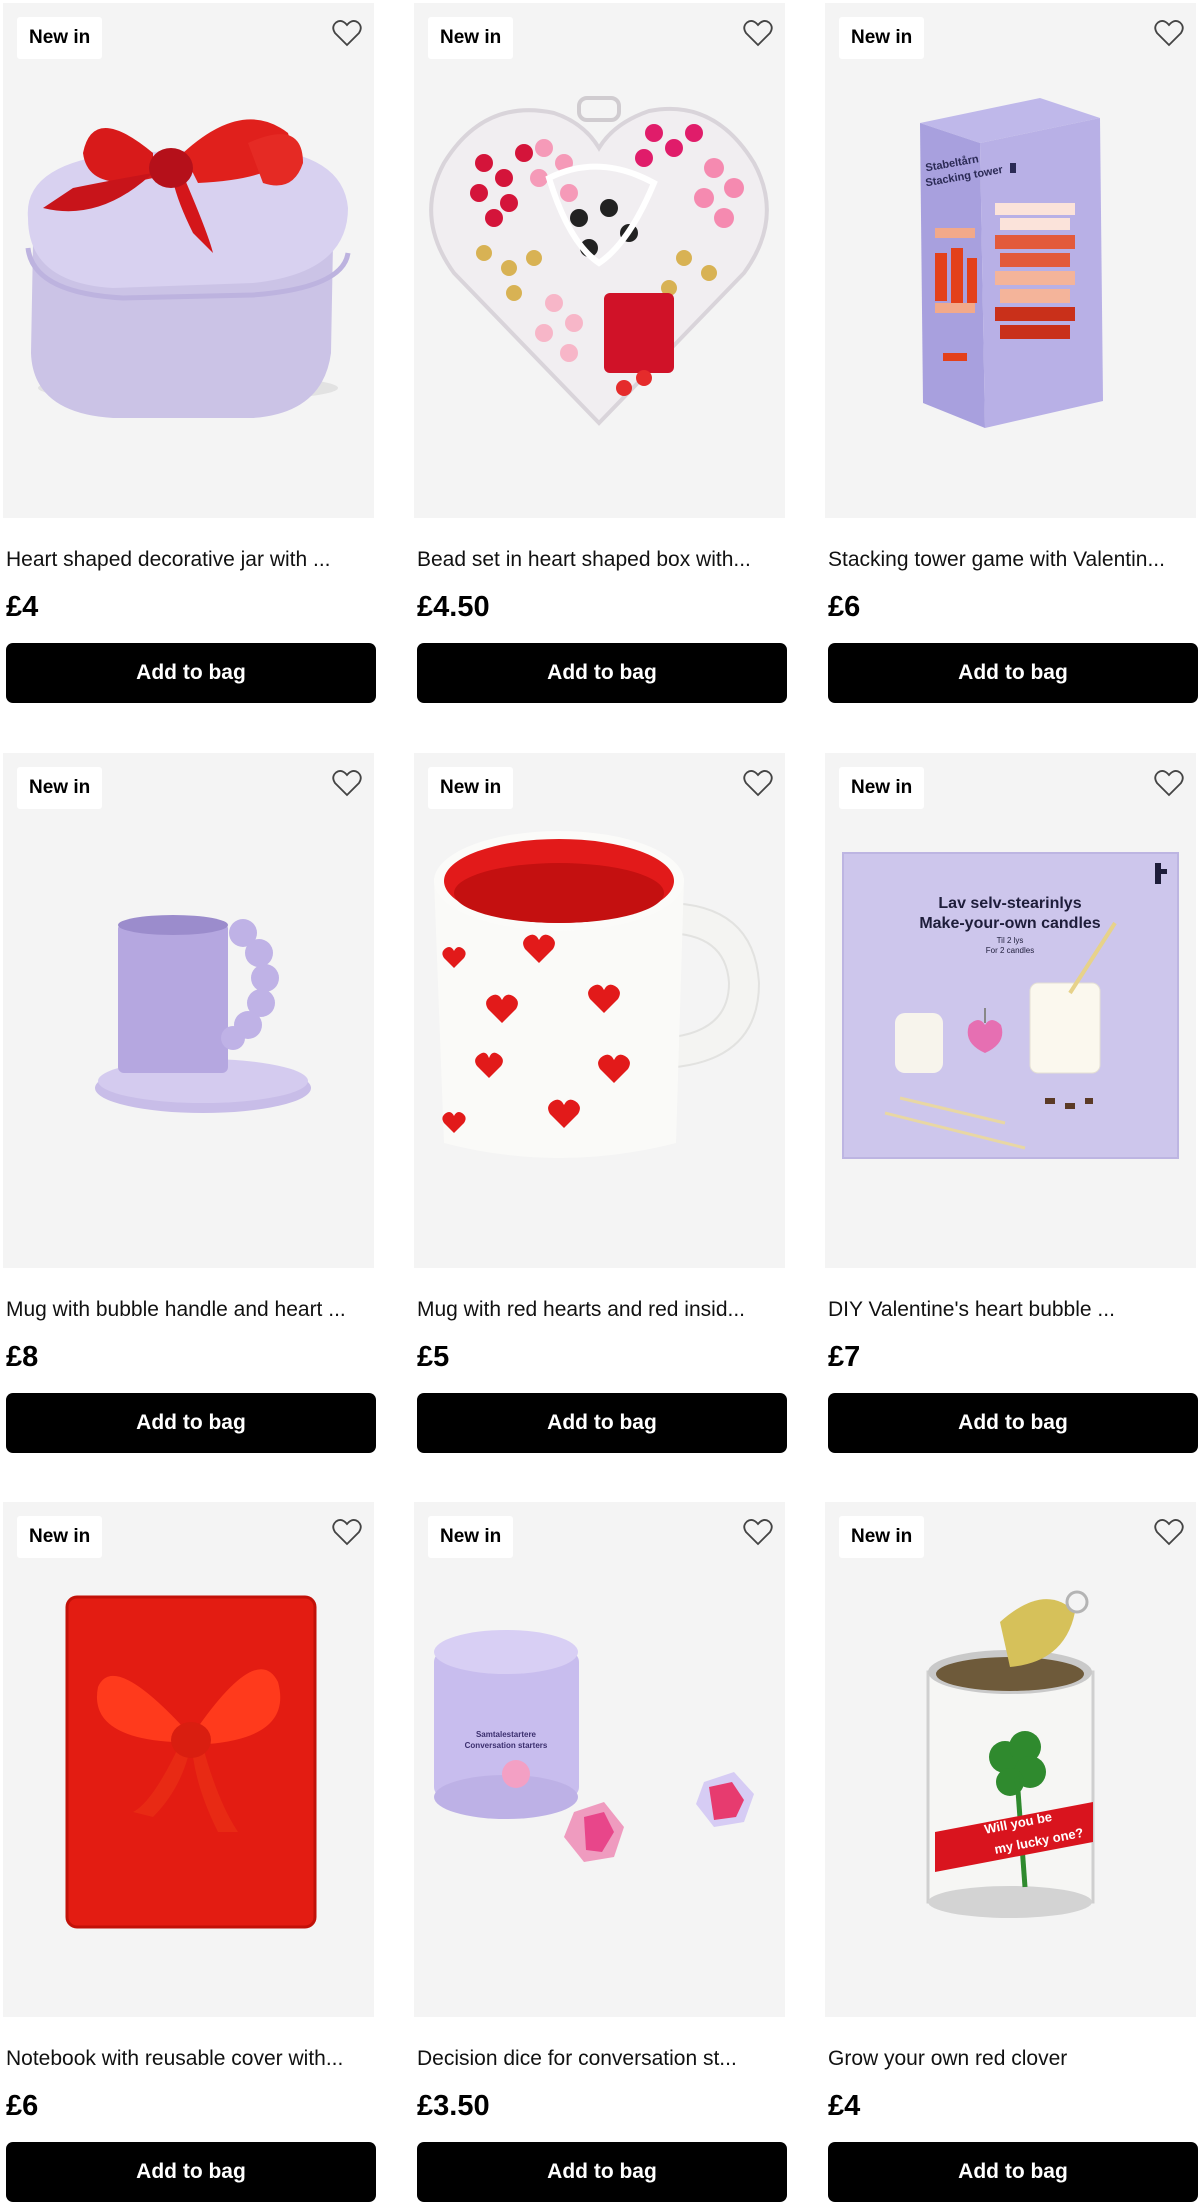  What do you see at coordinates (597, 994) in the screenshot?
I see `hearts-mug-image` at bounding box center [597, 994].